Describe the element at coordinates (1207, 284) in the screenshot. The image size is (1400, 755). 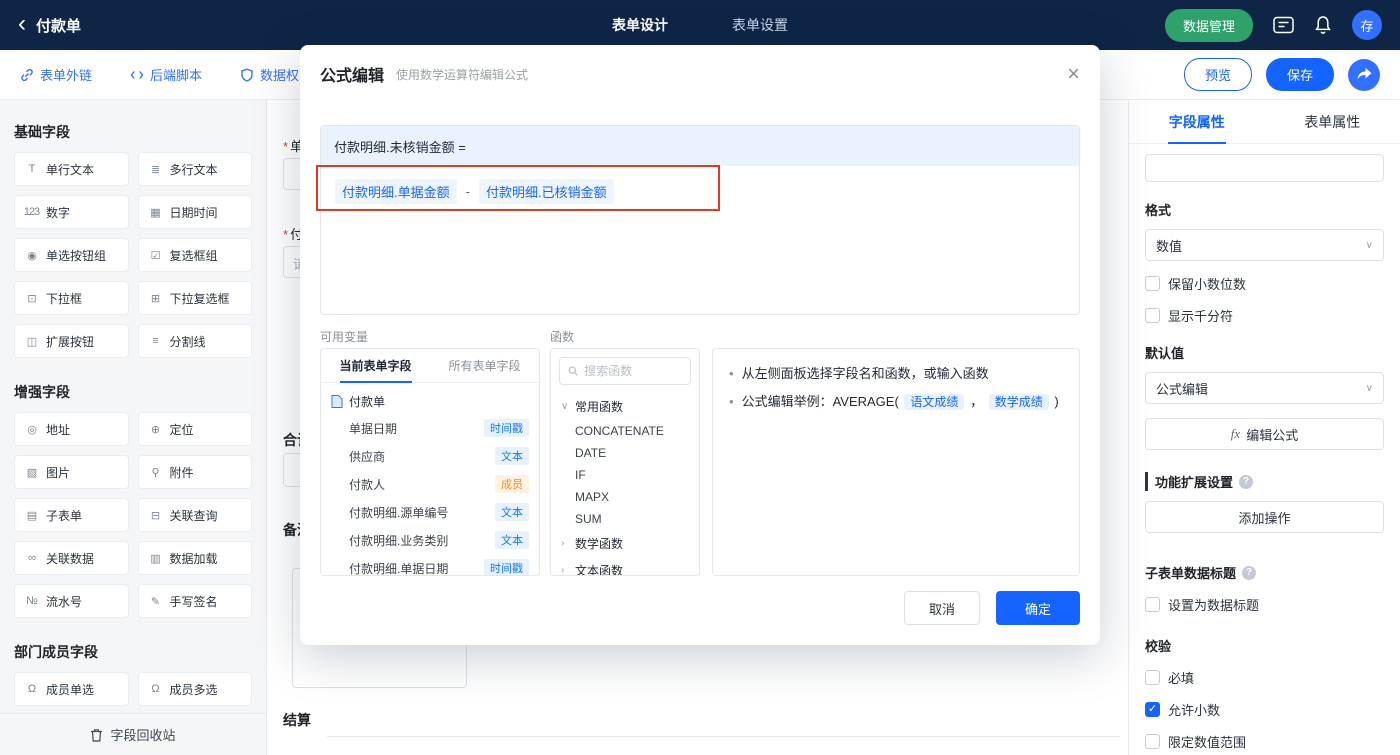
I see `decimal-digits-label: 保留小数位数` at that location.